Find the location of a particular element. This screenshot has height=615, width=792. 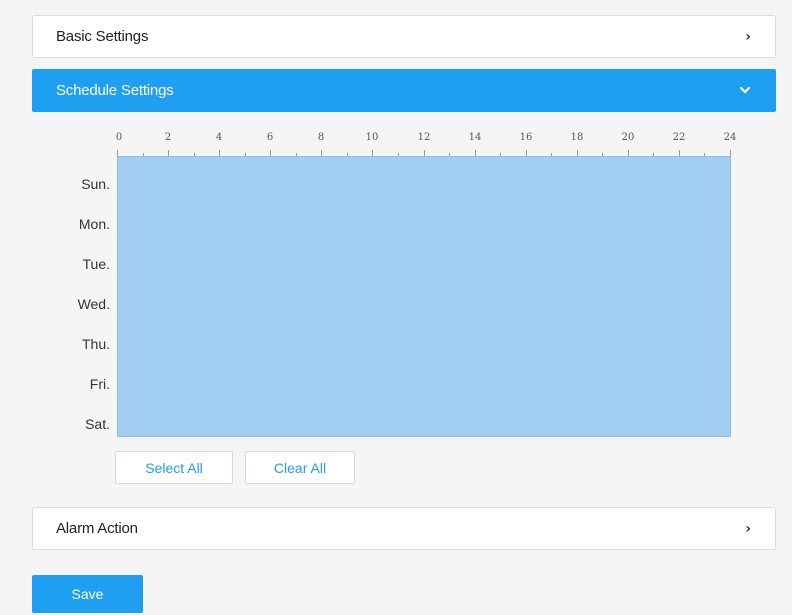

hour-ruler: 0 2 4 6 8 10 12 14 16 18 20 22 24 is located at coordinates (425, 144).